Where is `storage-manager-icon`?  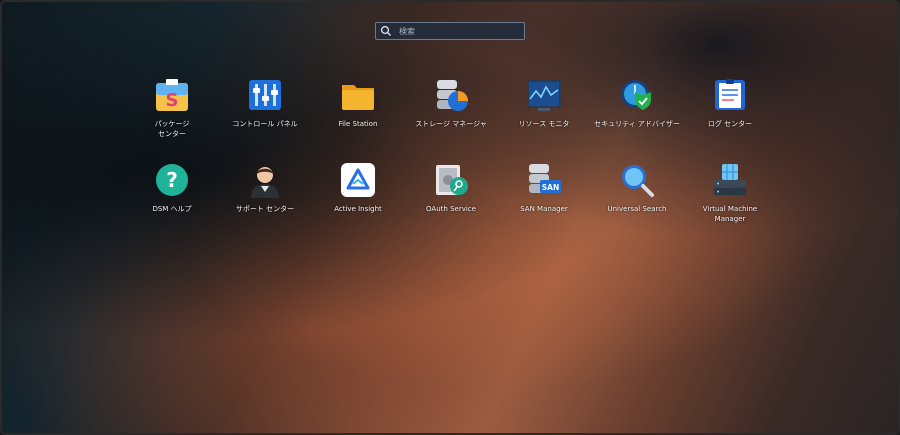
storage-manager-icon is located at coordinates (452, 95).